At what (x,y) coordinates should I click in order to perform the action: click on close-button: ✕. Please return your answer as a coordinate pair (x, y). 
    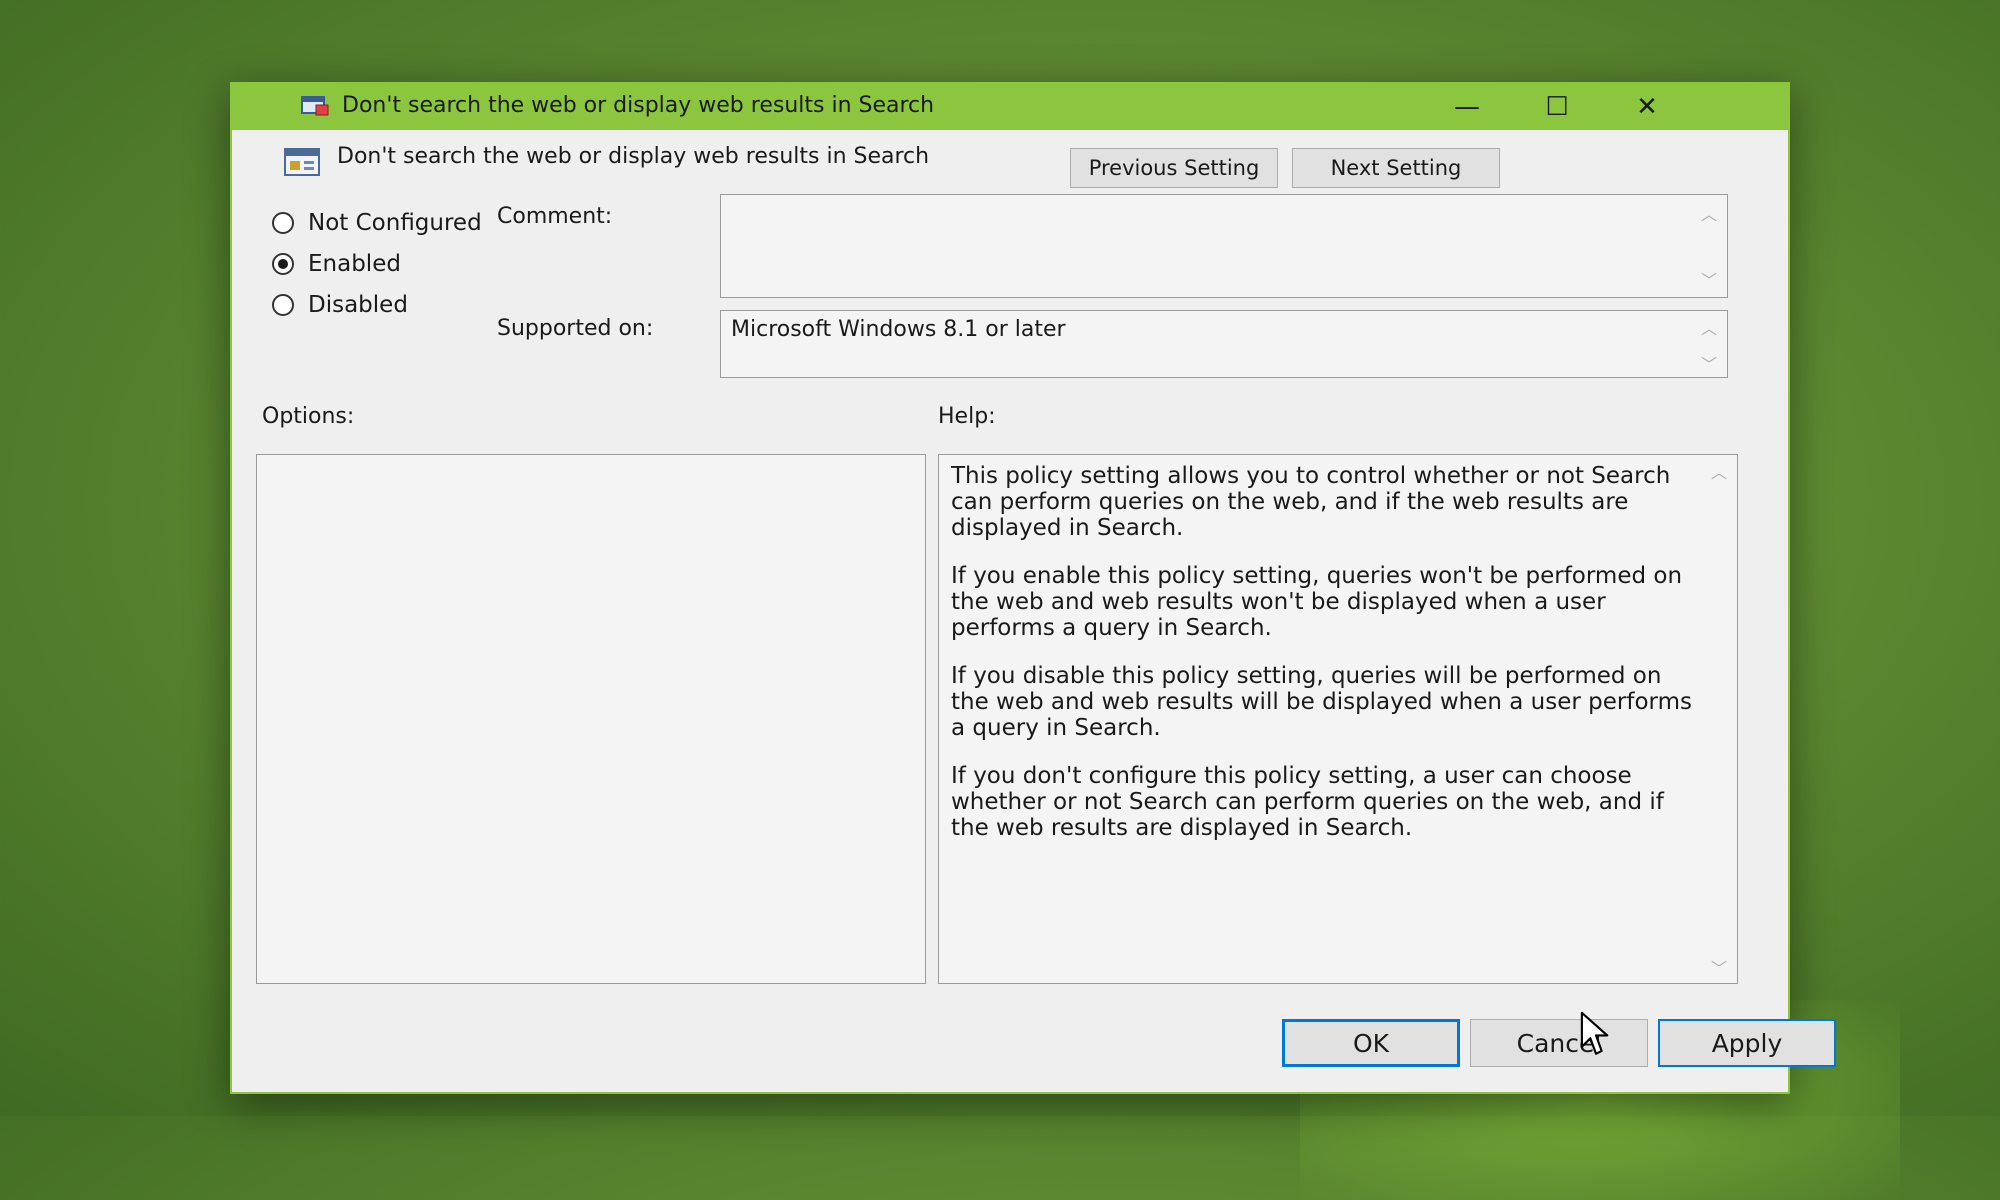
    Looking at the image, I should click on (1647, 107).